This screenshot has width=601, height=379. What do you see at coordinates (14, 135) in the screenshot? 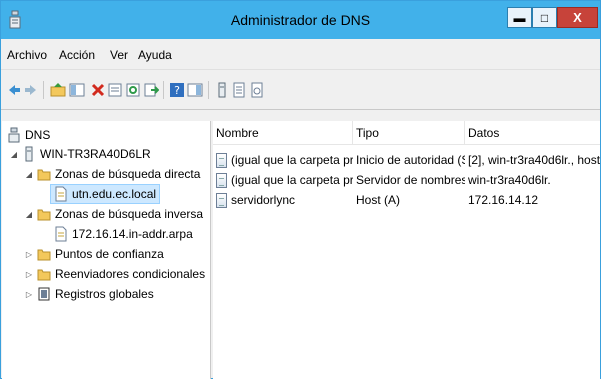
I see `dns-icon` at bounding box center [14, 135].